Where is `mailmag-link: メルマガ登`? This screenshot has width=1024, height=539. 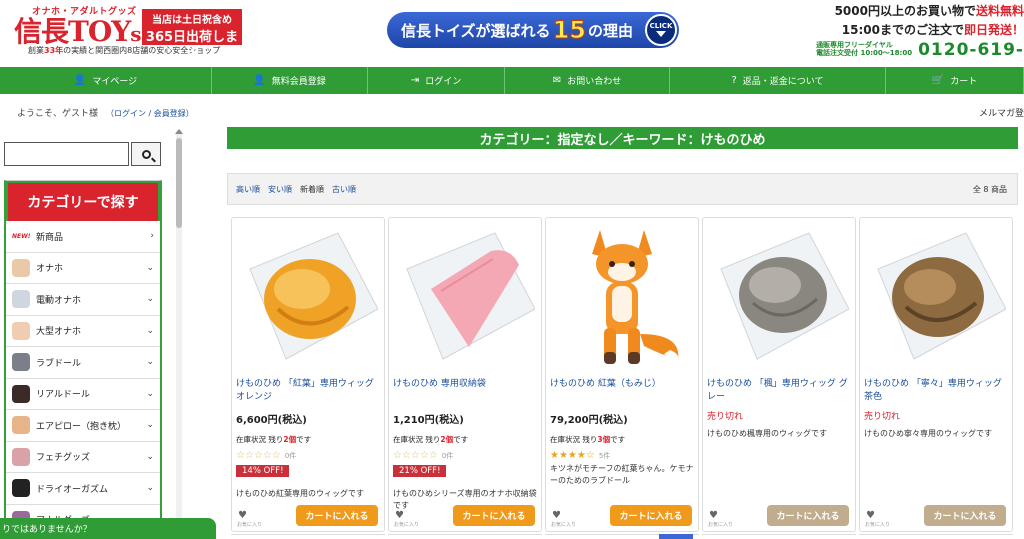 mailmag-link: メルマガ登 is located at coordinates (1001, 112).